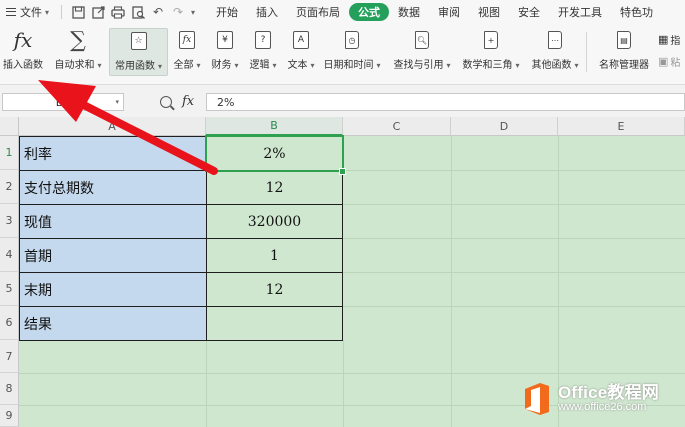 Image resolution: width=685 pixels, height=427 pixels. I want to click on print-icon, so click(118, 12).